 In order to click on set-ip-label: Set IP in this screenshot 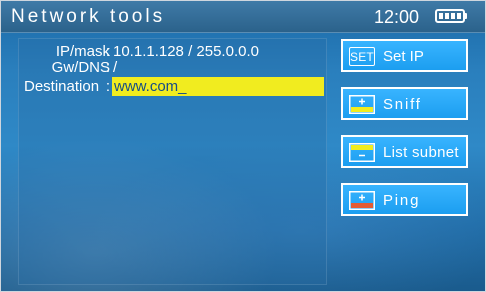, I will do `click(403, 56)`.